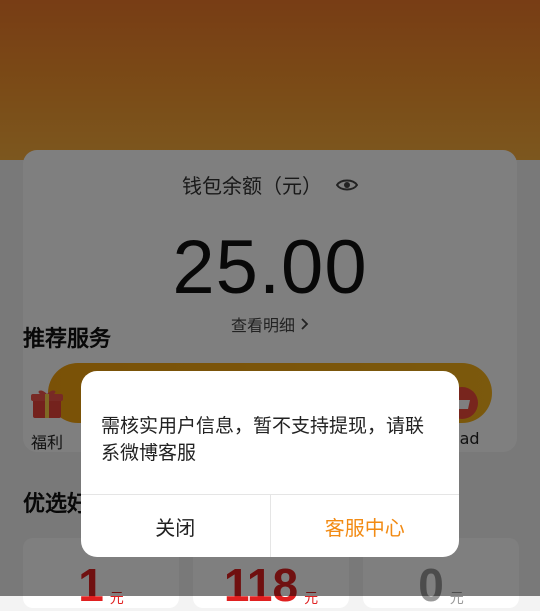 The height and width of the screenshot is (611, 540). I want to click on dialog-message: 需核实用户信息，暂不支持提现，请联系微博客服, so click(263, 439).